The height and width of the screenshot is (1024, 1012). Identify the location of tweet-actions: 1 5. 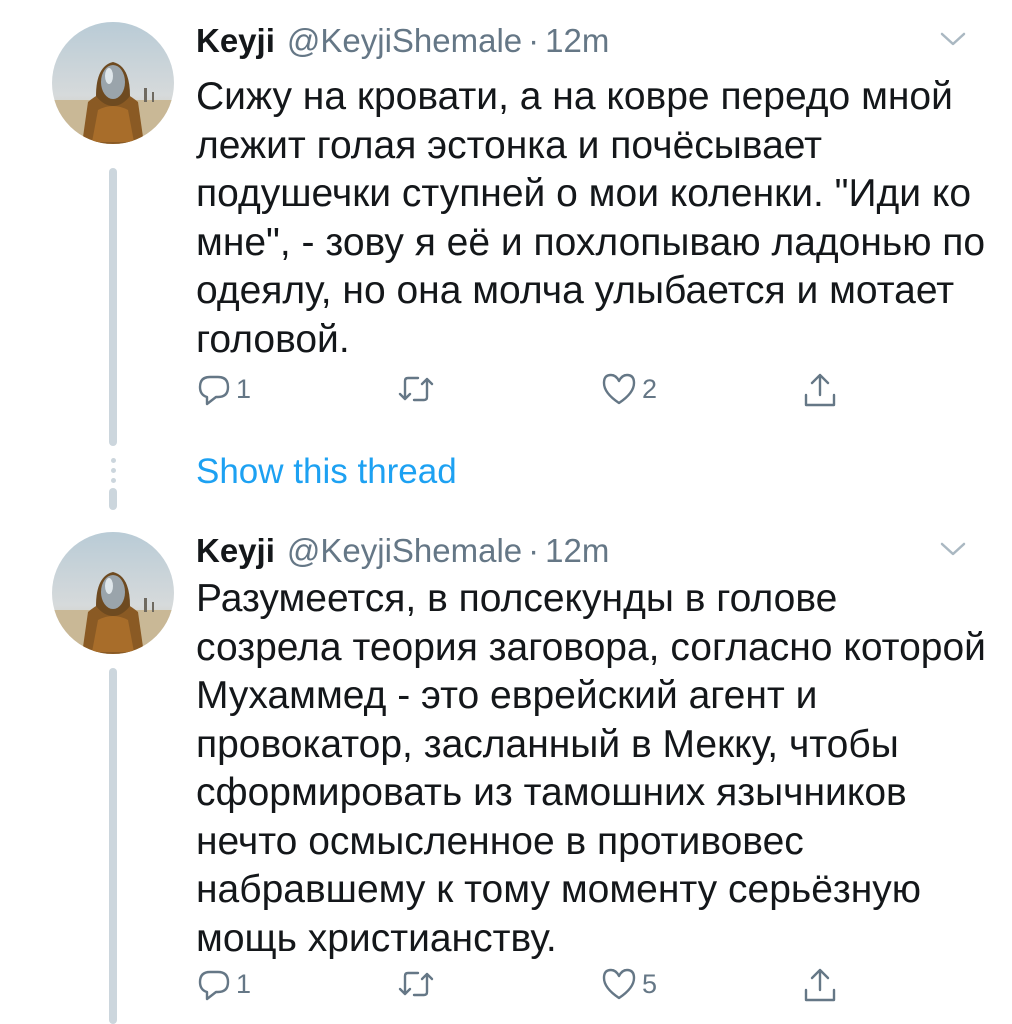
(526, 988).